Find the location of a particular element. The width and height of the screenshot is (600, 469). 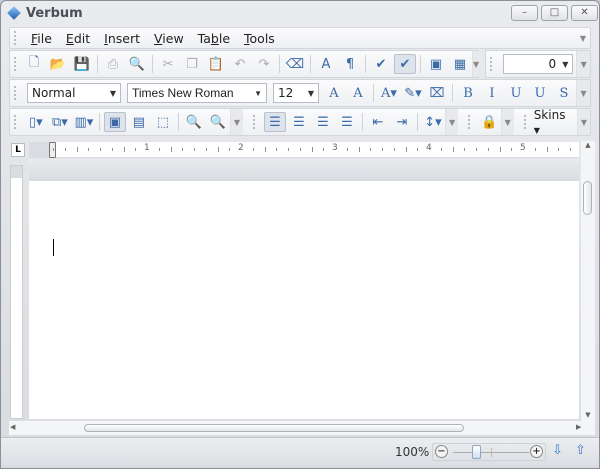

zoom-in-button: + is located at coordinates (536, 451).